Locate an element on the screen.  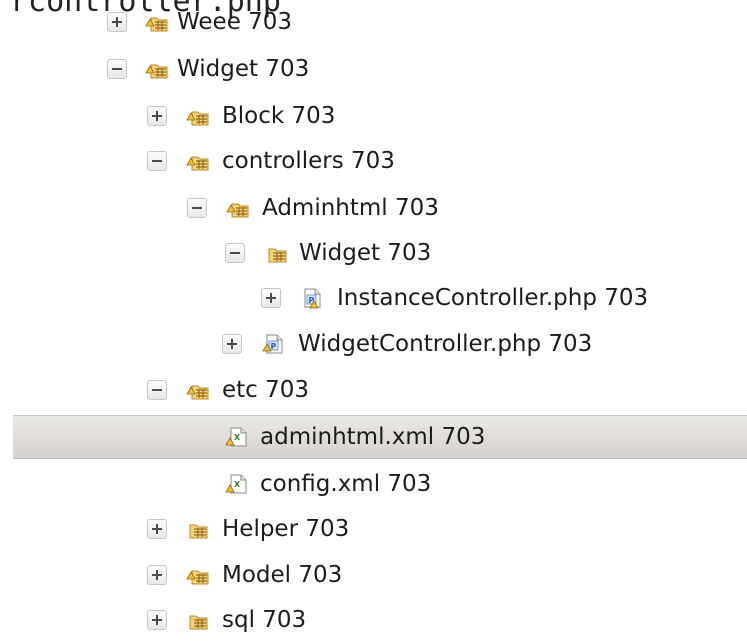
tree-item-widget-nested: Widget 703 is located at coordinates (373, 253).